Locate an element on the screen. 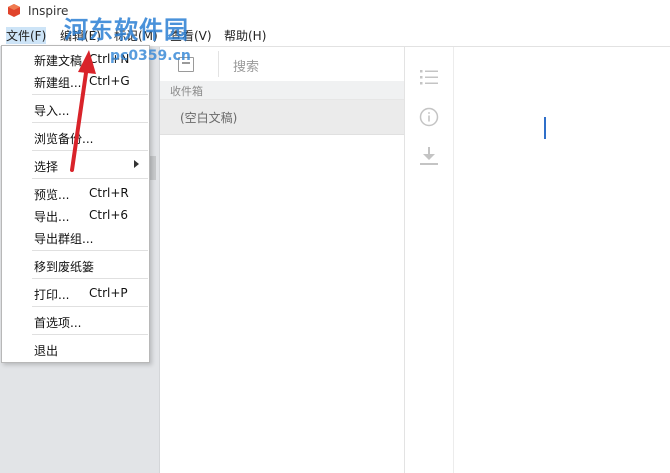 The width and height of the screenshot is (670, 473). list-icon is located at coordinates (429, 77).